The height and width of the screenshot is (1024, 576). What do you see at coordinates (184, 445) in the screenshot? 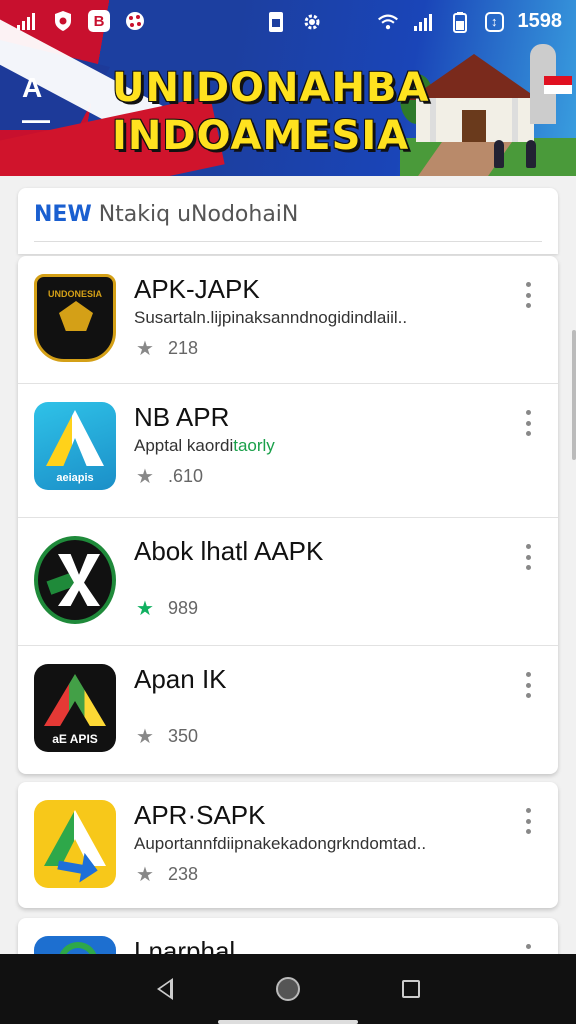
I see `app-description-text: Apptal kaordi` at bounding box center [184, 445].